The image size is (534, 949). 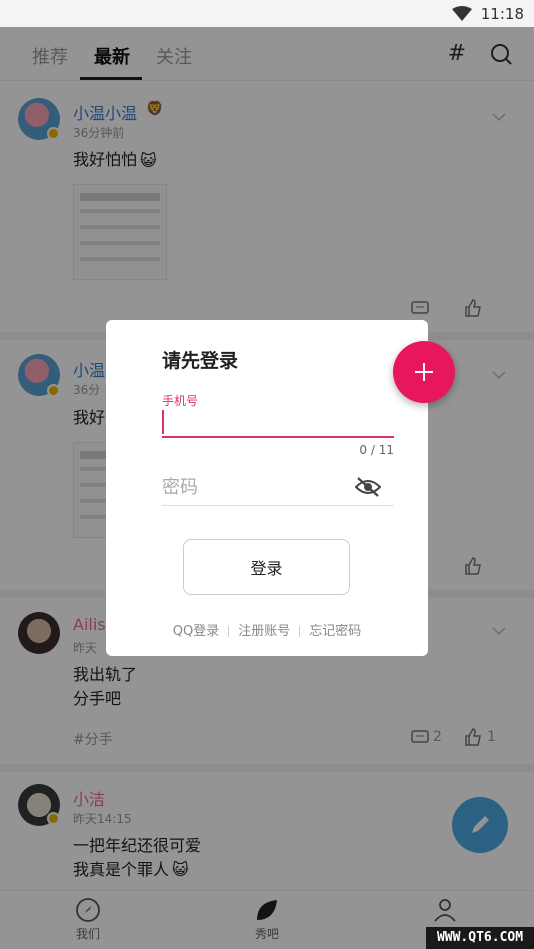 I want to click on add-button, so click(x=424, y=372).